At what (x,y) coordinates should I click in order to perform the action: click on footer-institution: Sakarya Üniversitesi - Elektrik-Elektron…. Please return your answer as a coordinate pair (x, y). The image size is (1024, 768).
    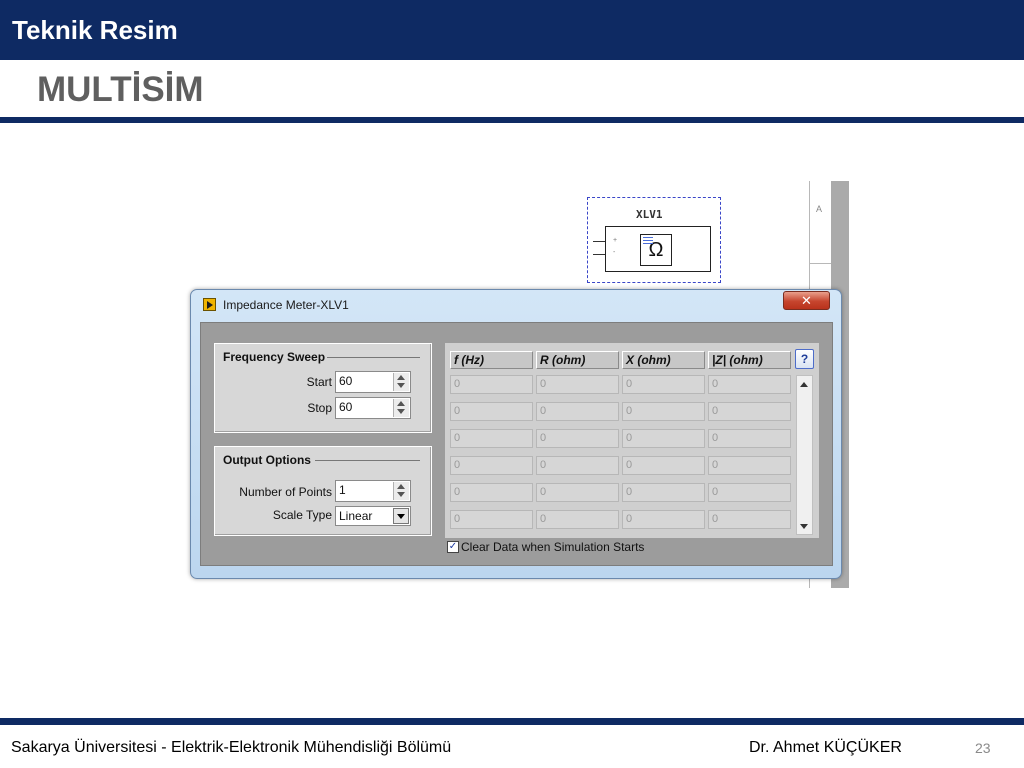
    Looking at the image, I should click on (231, 747).